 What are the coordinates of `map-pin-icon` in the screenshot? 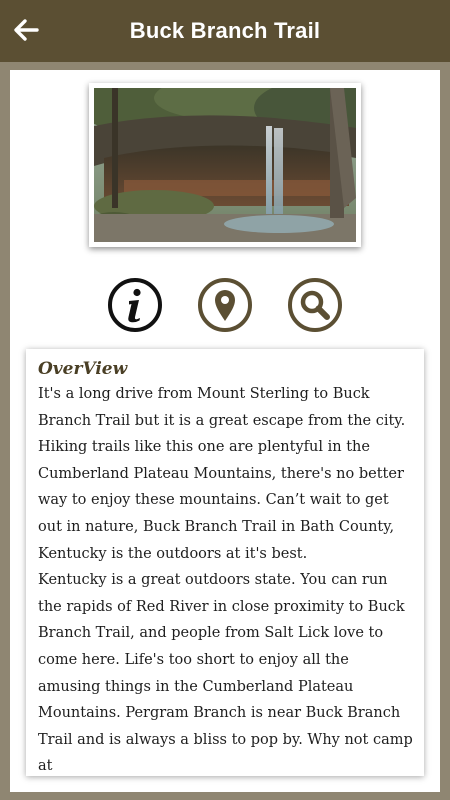 It's located at (225, 305).